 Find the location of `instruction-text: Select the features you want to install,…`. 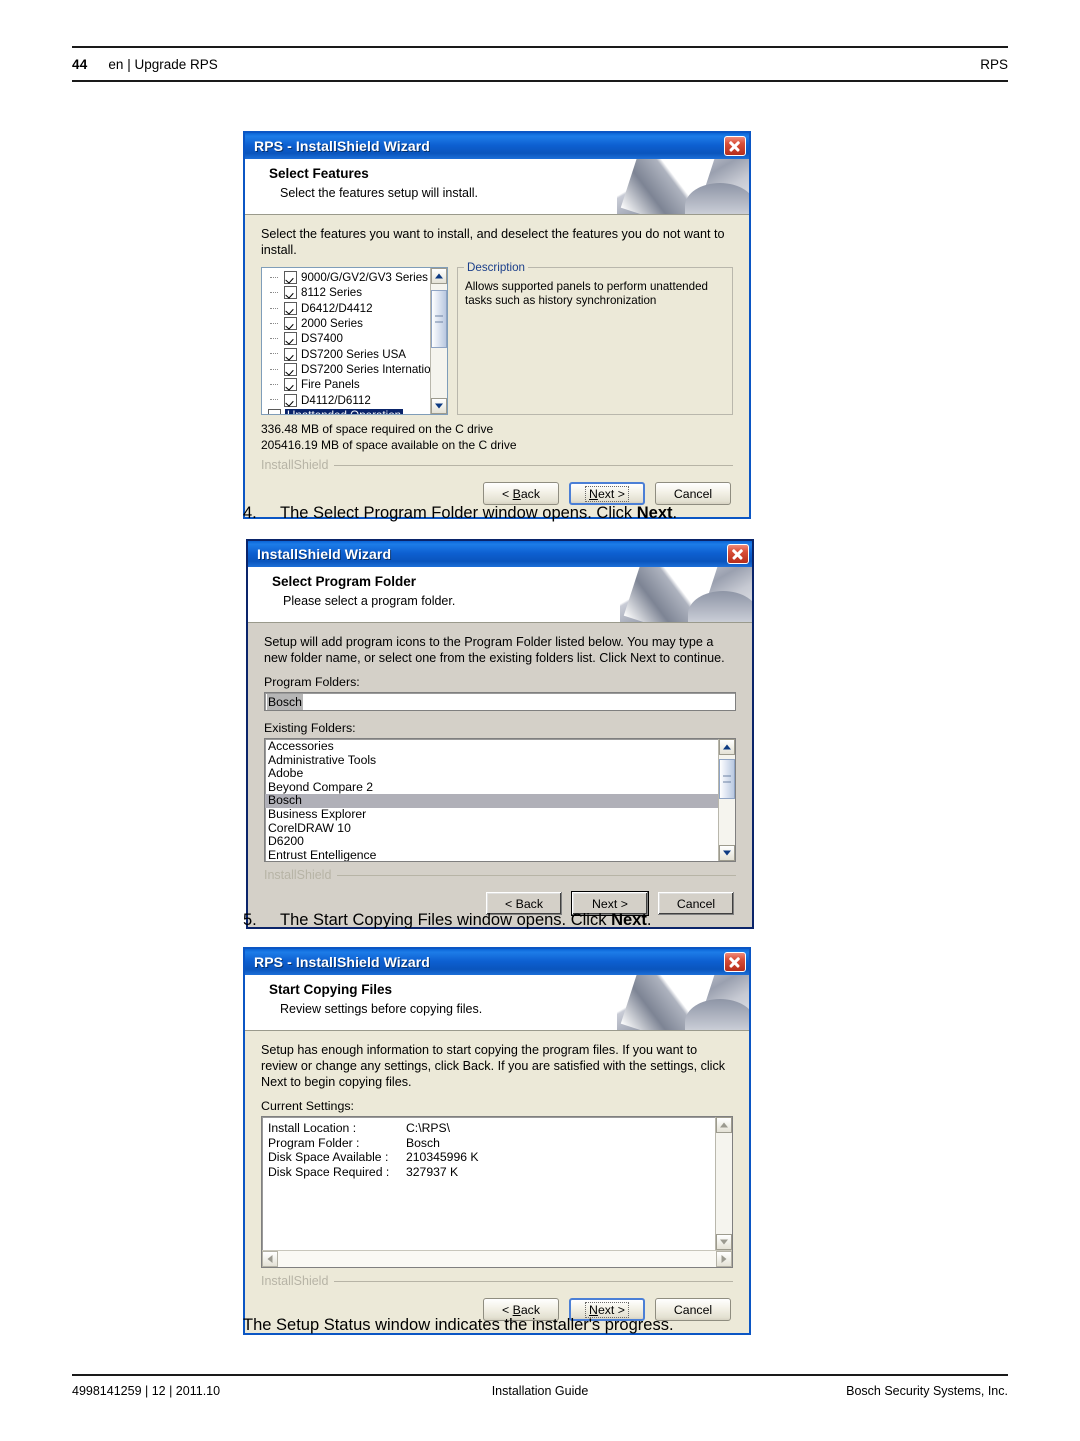

instruction-text: Select the features you want to install,… is located at coordinates (493, 242).